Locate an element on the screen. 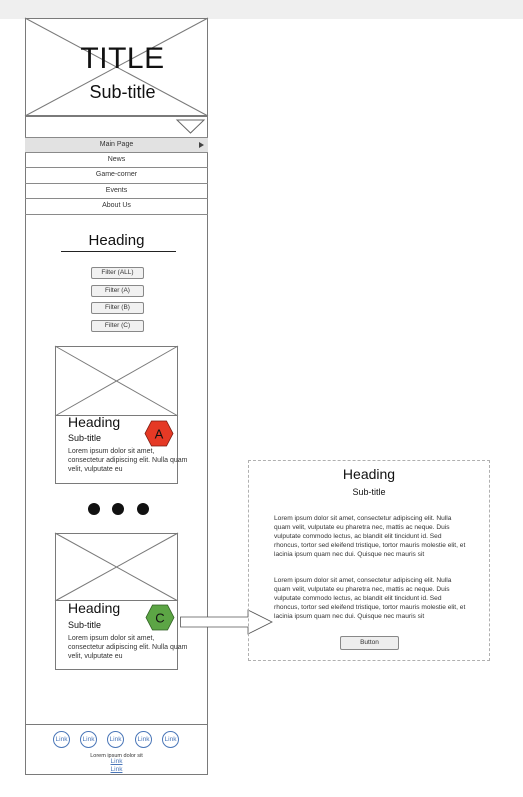 The height and width of the screenshot is (797, 523). section-heading: Heading is located at coordinates (116, 240).